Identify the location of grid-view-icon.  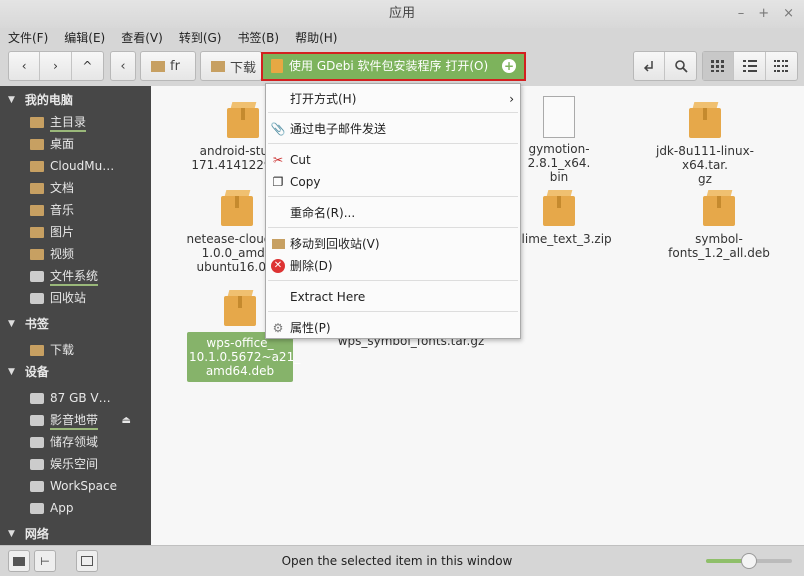
(718, 66).